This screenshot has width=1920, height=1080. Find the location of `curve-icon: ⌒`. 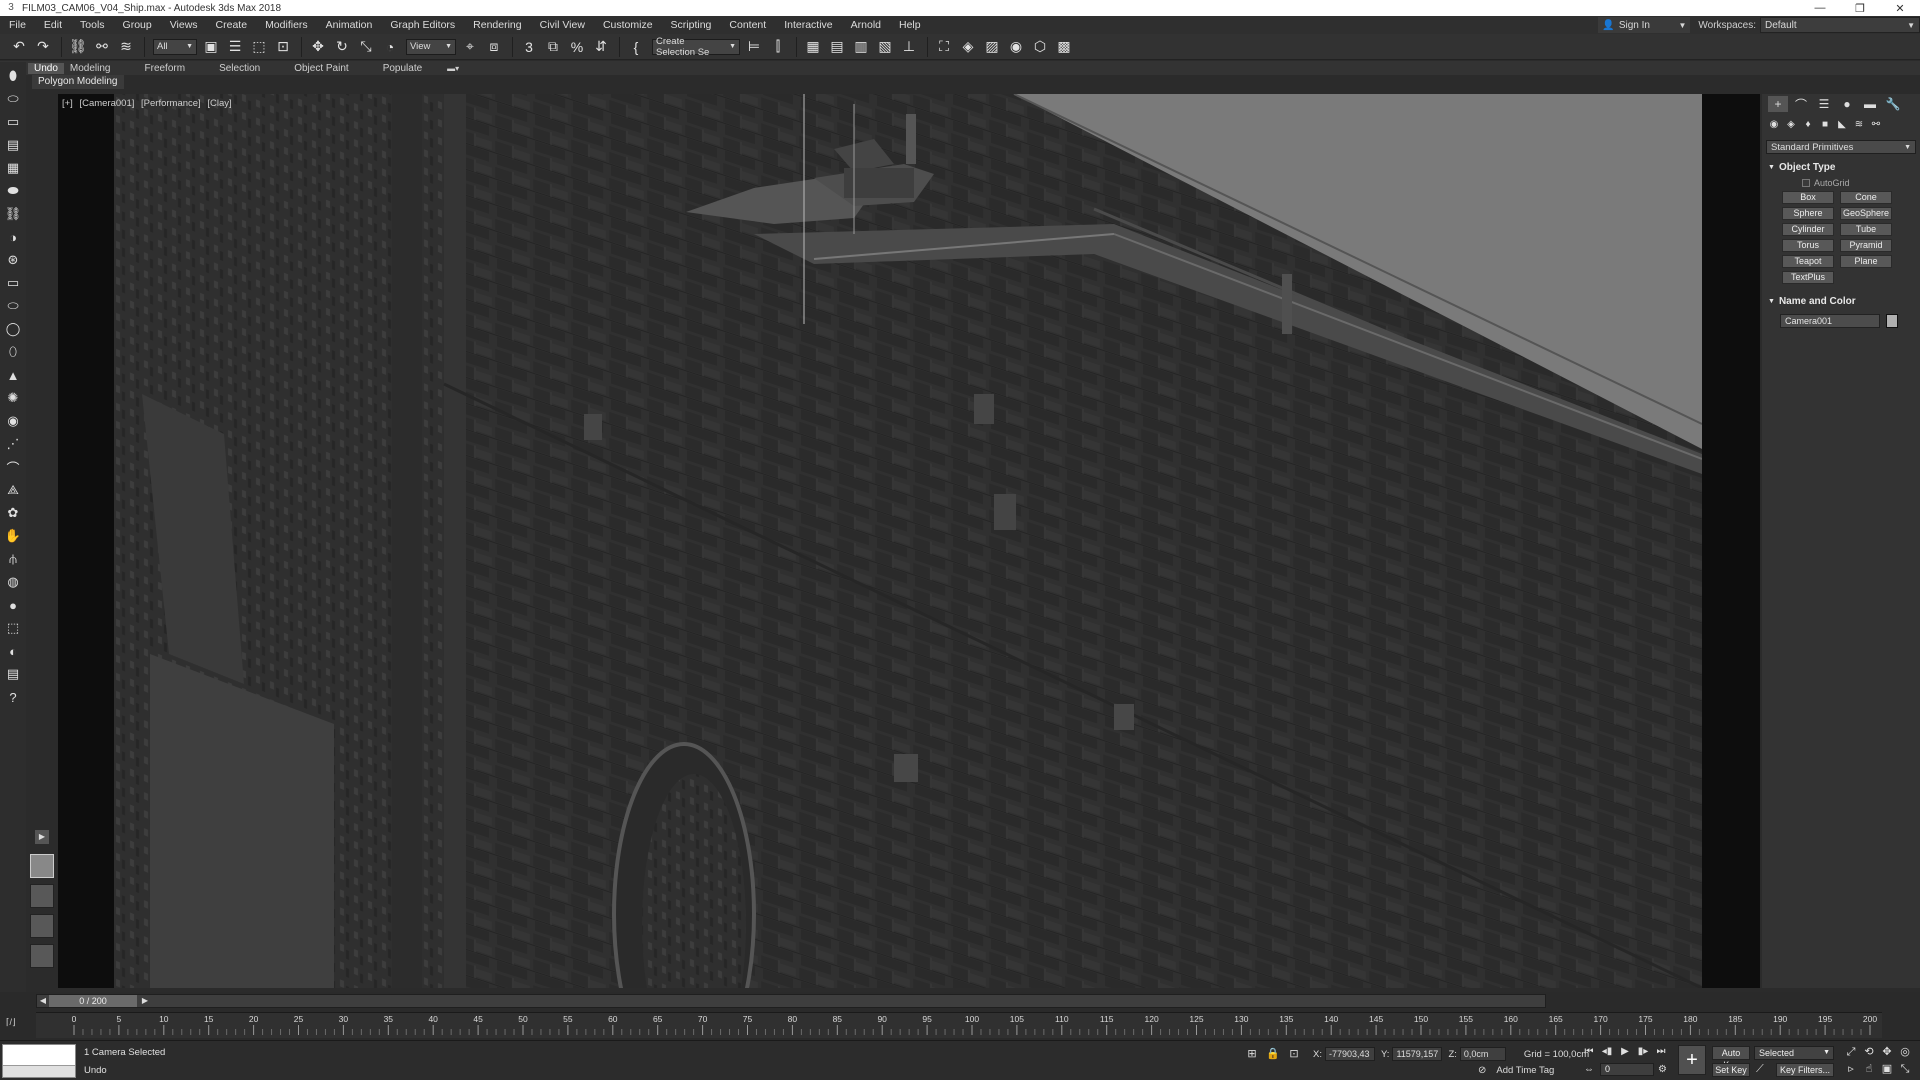

curve-icon: ⌒ is located at coordinates (13, 467).